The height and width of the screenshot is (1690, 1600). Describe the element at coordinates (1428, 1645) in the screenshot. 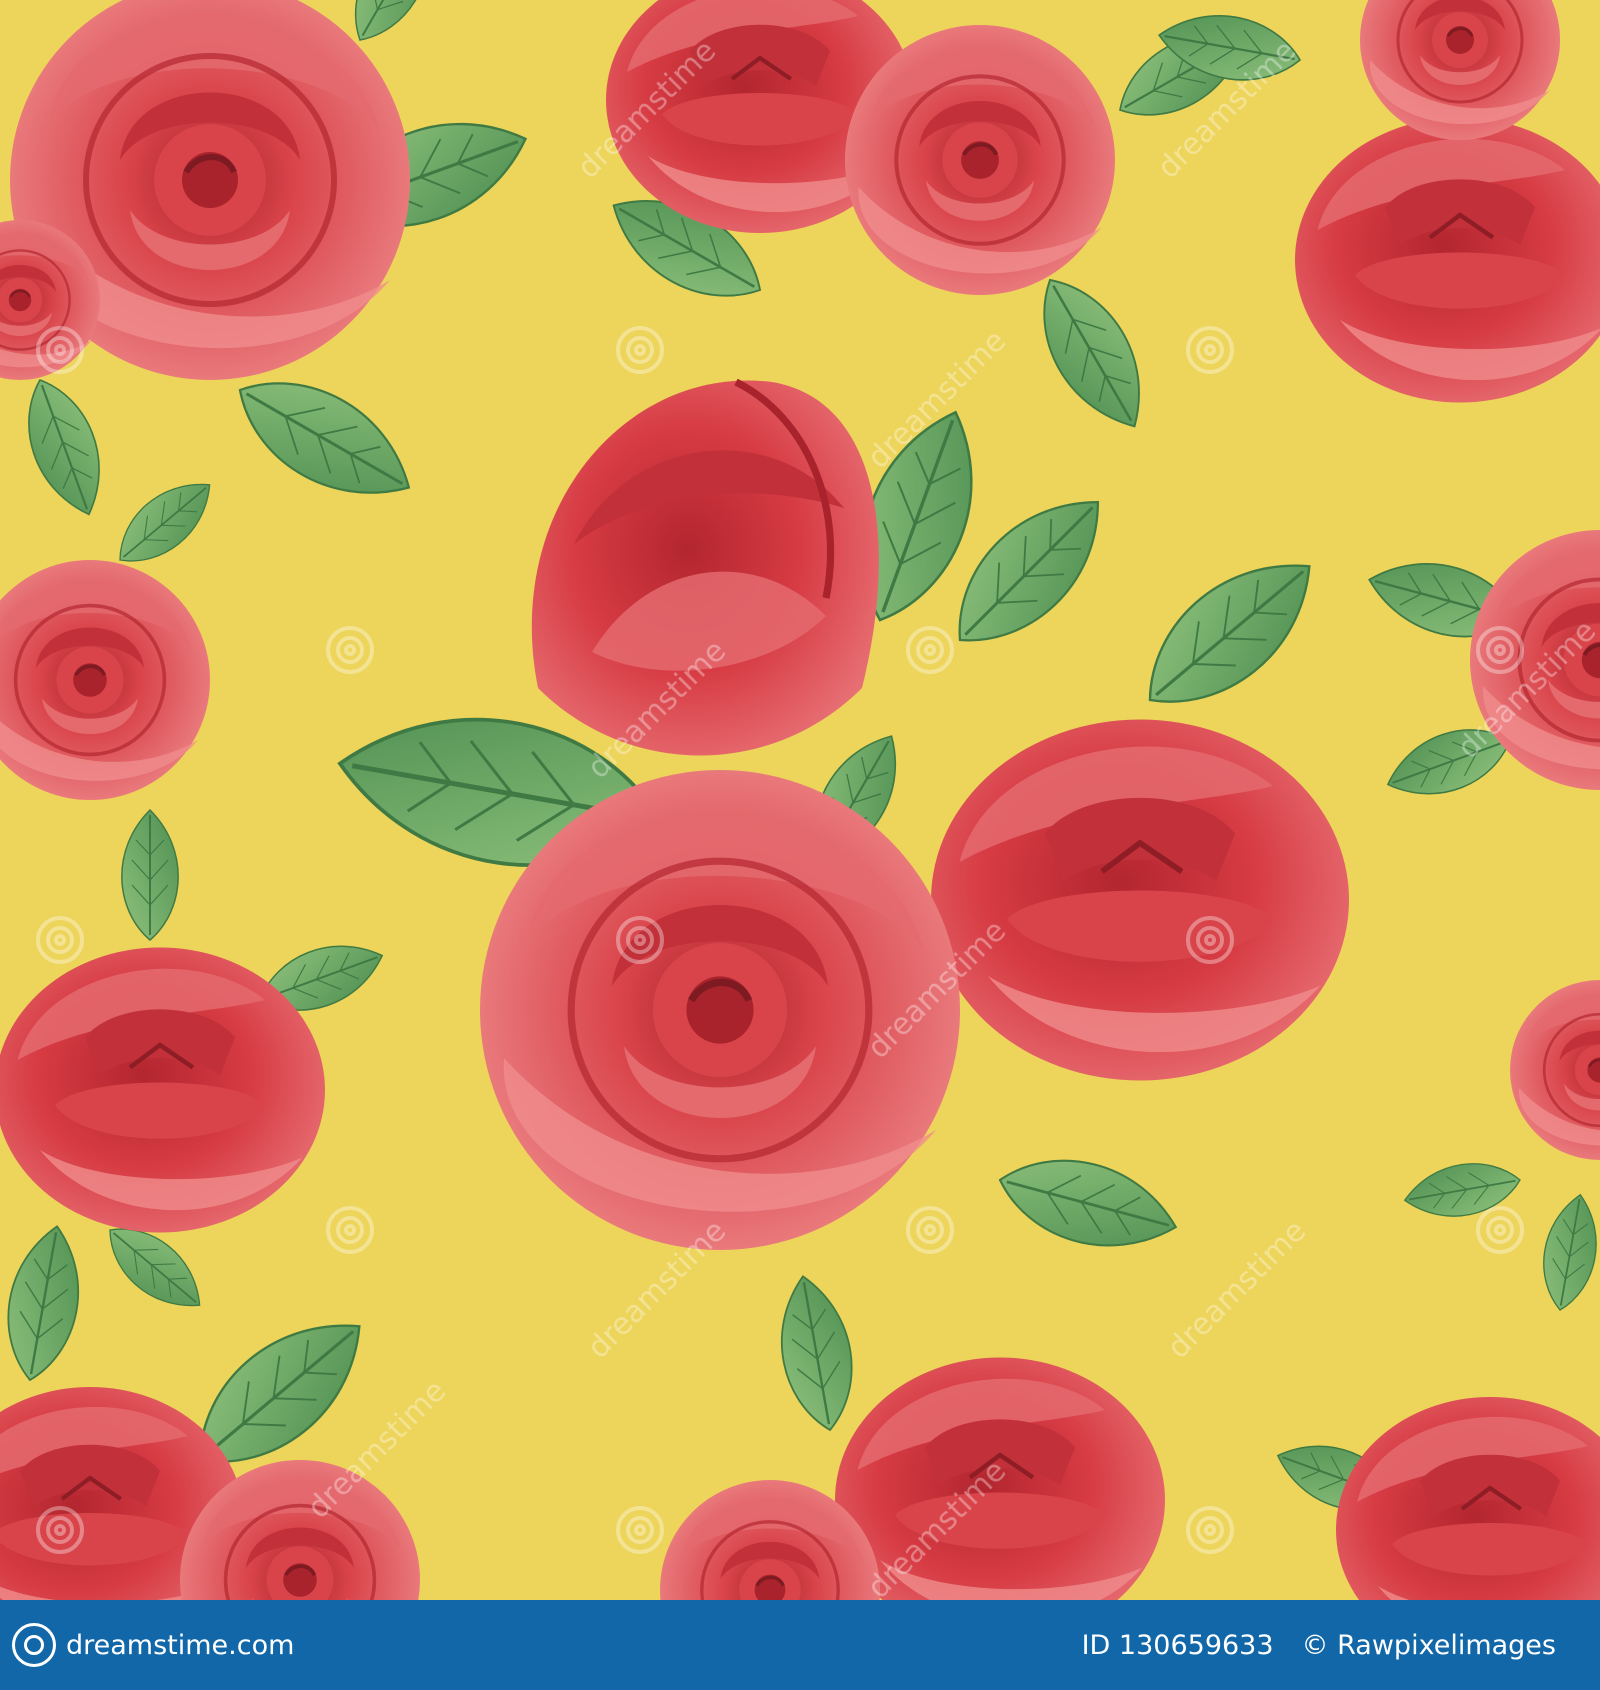

I see `image-credit: © Rawpixelimages` at that location.